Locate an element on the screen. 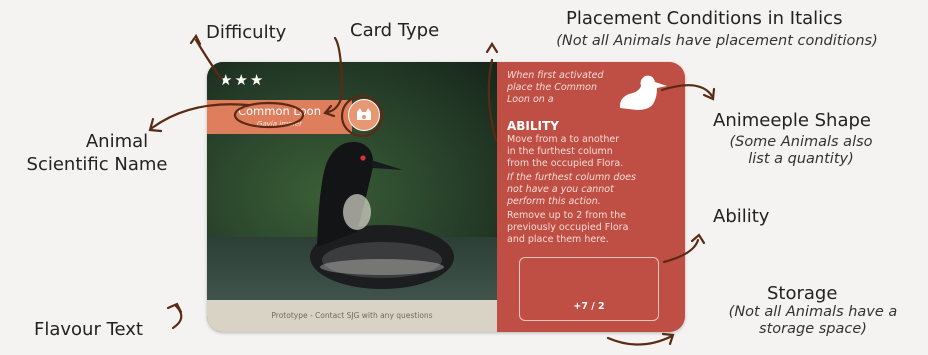  card-type-arrow is located at coordinates (335, 75).